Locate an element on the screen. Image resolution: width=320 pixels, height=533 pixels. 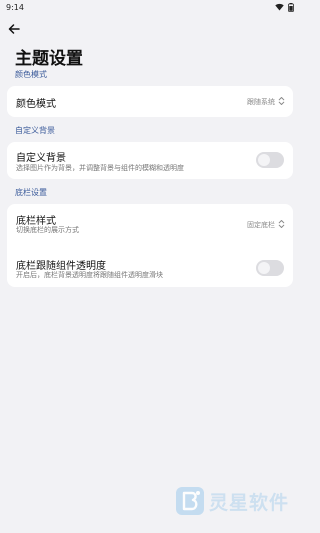
status-bar: 9:14 is located at coordinates (150, 7).